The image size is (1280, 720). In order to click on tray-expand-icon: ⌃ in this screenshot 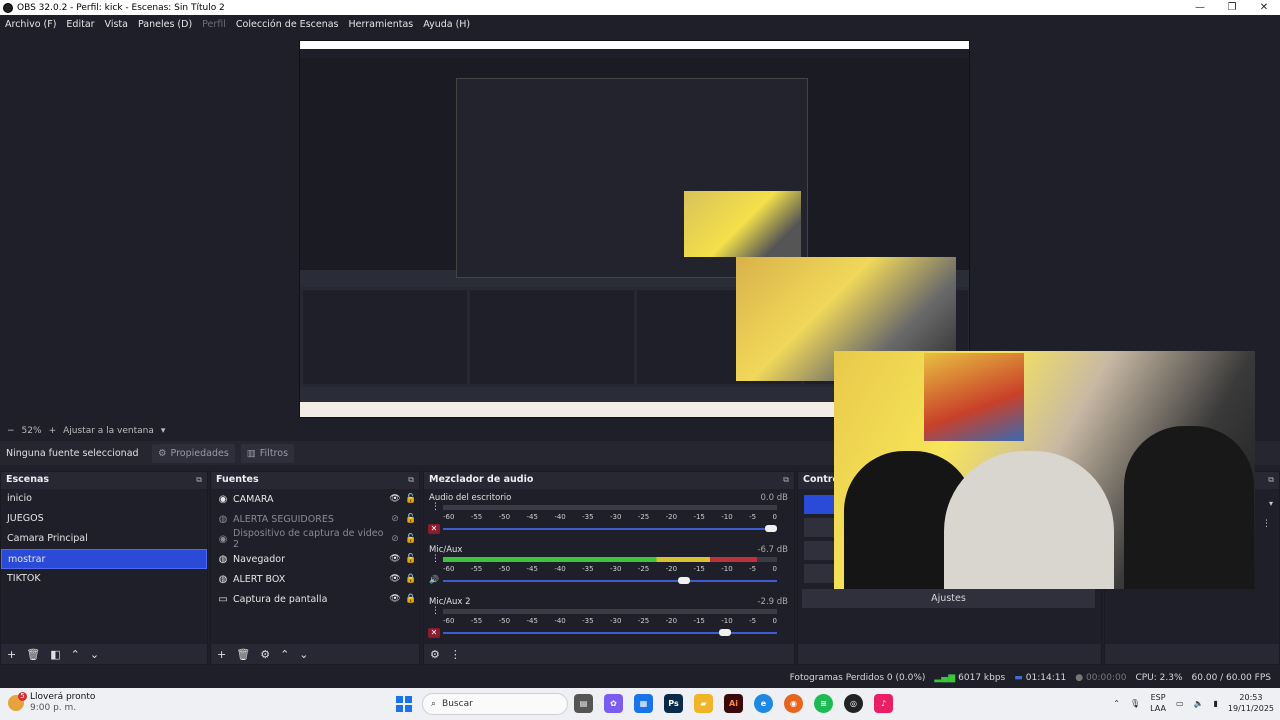, I will do `click(1116, 703)`.